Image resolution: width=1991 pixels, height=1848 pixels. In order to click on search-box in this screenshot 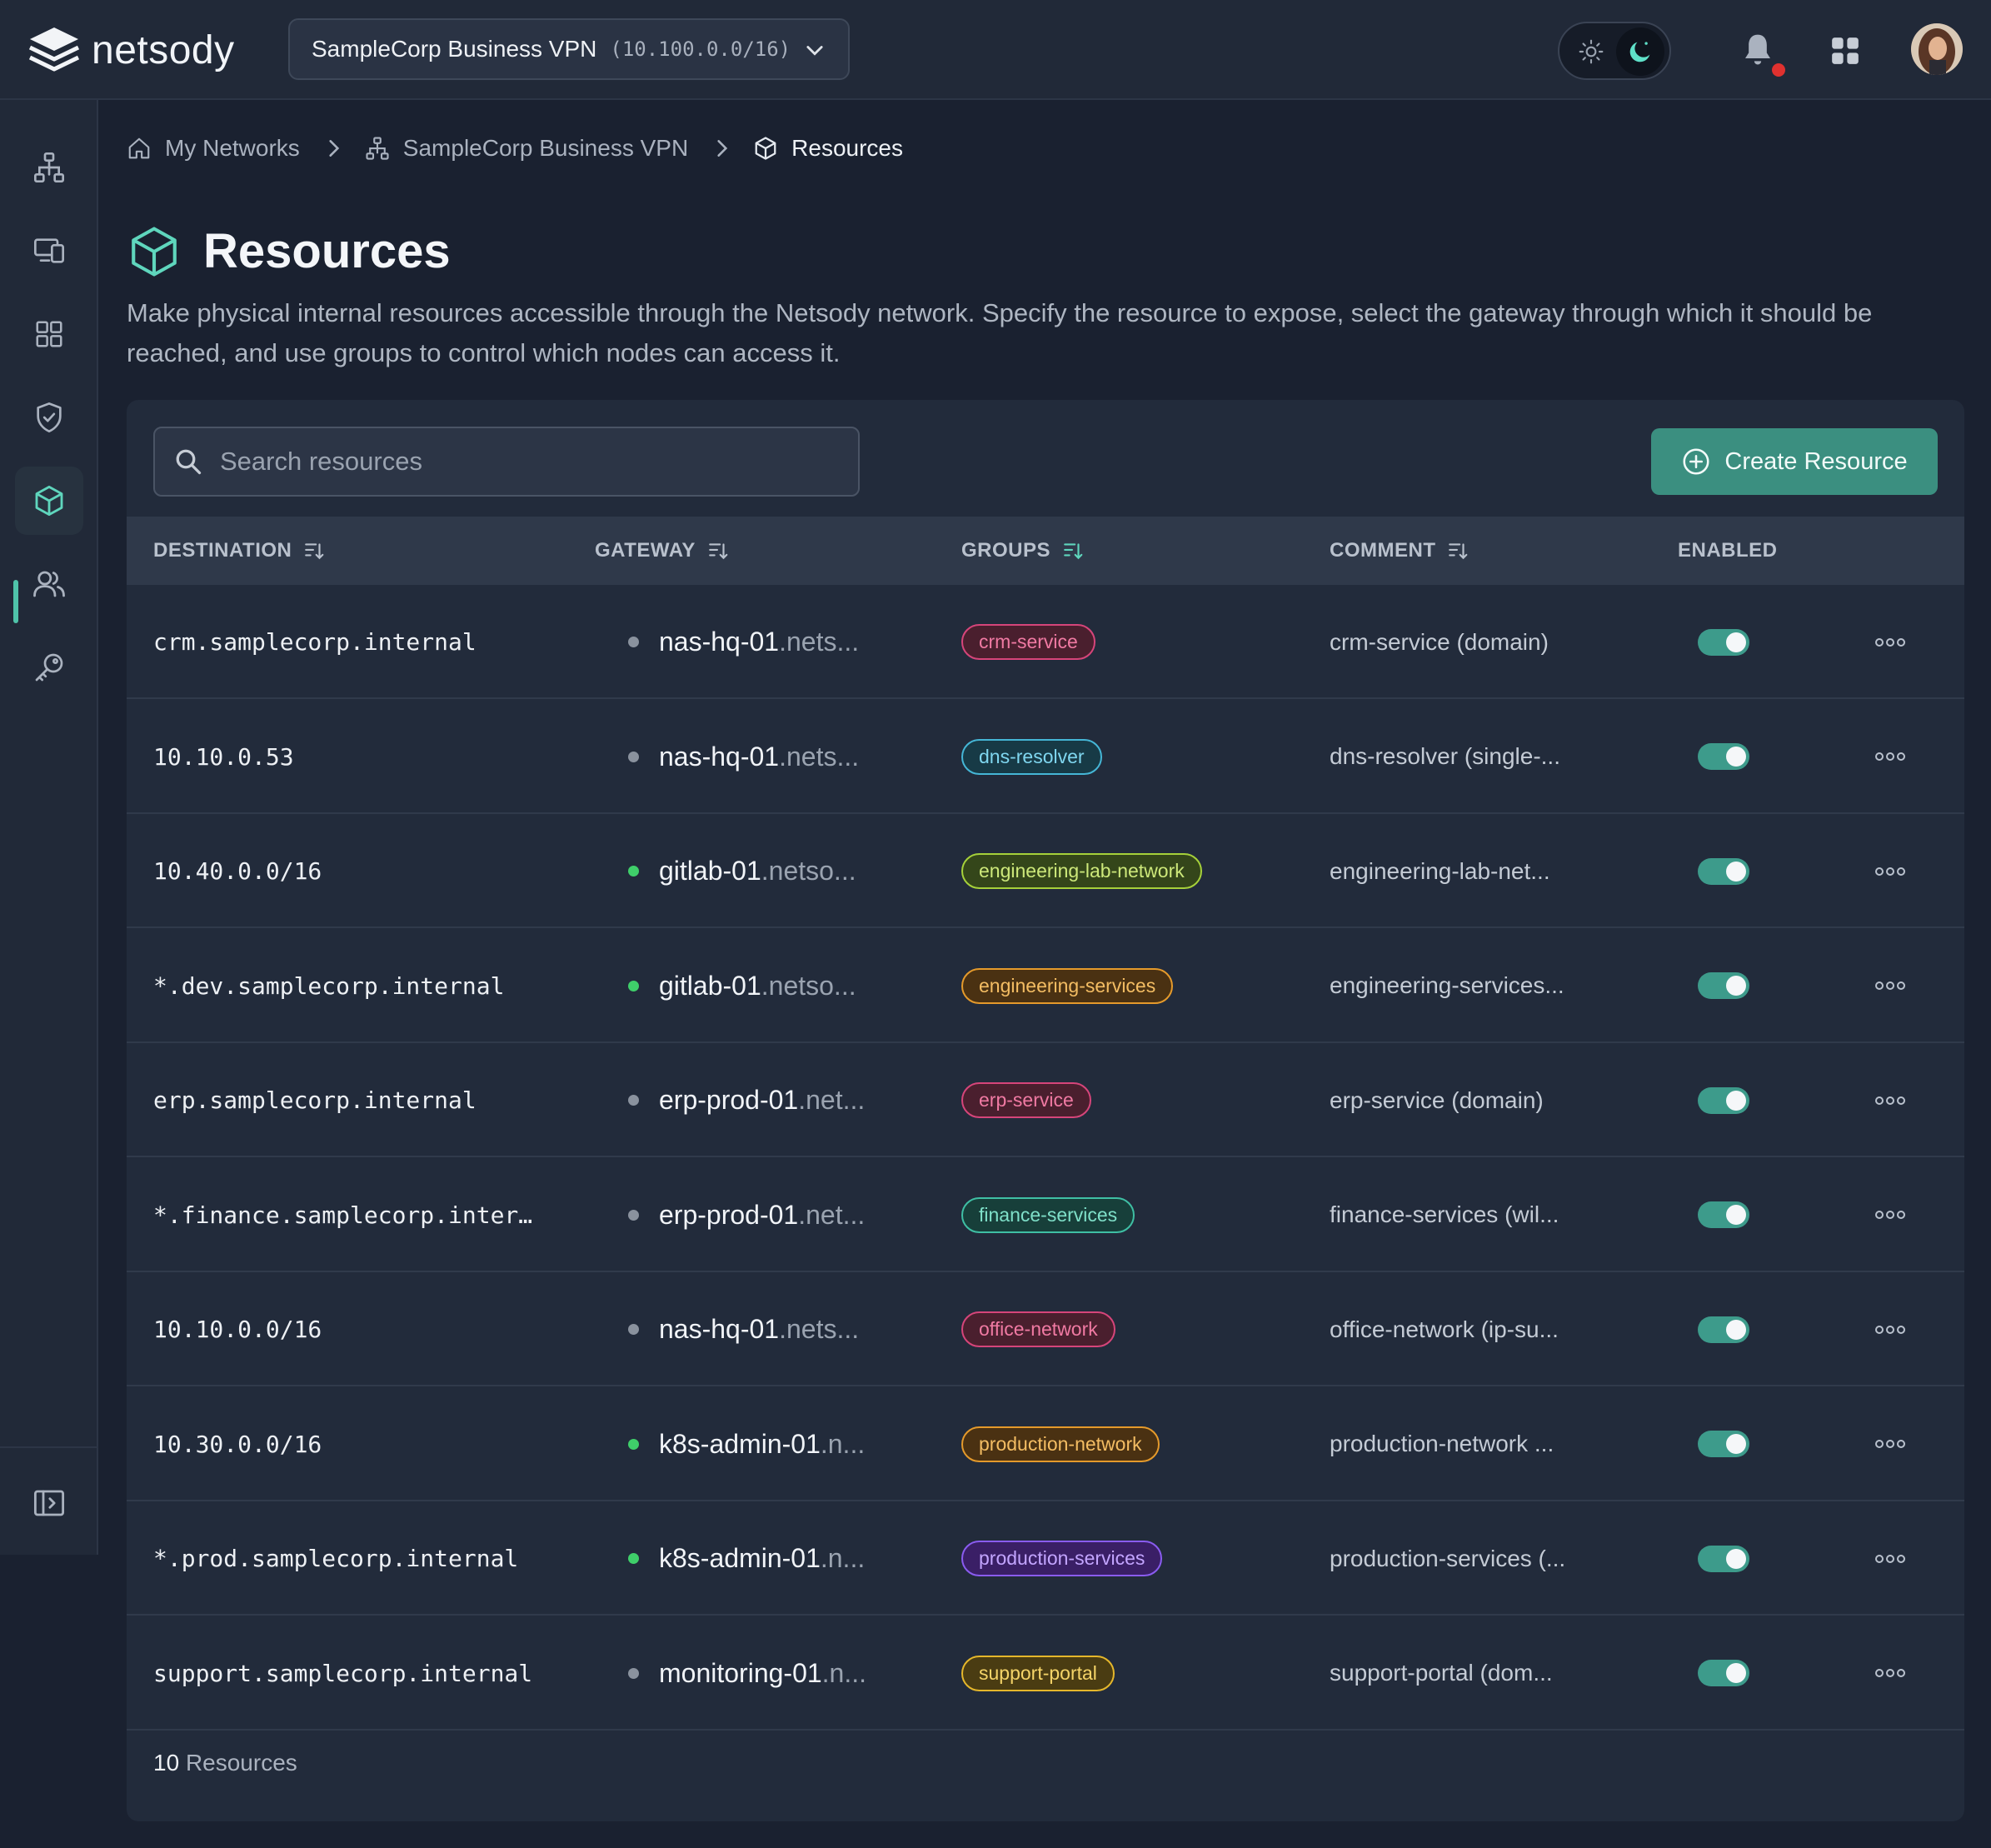, I will do `click(506, 462)`.